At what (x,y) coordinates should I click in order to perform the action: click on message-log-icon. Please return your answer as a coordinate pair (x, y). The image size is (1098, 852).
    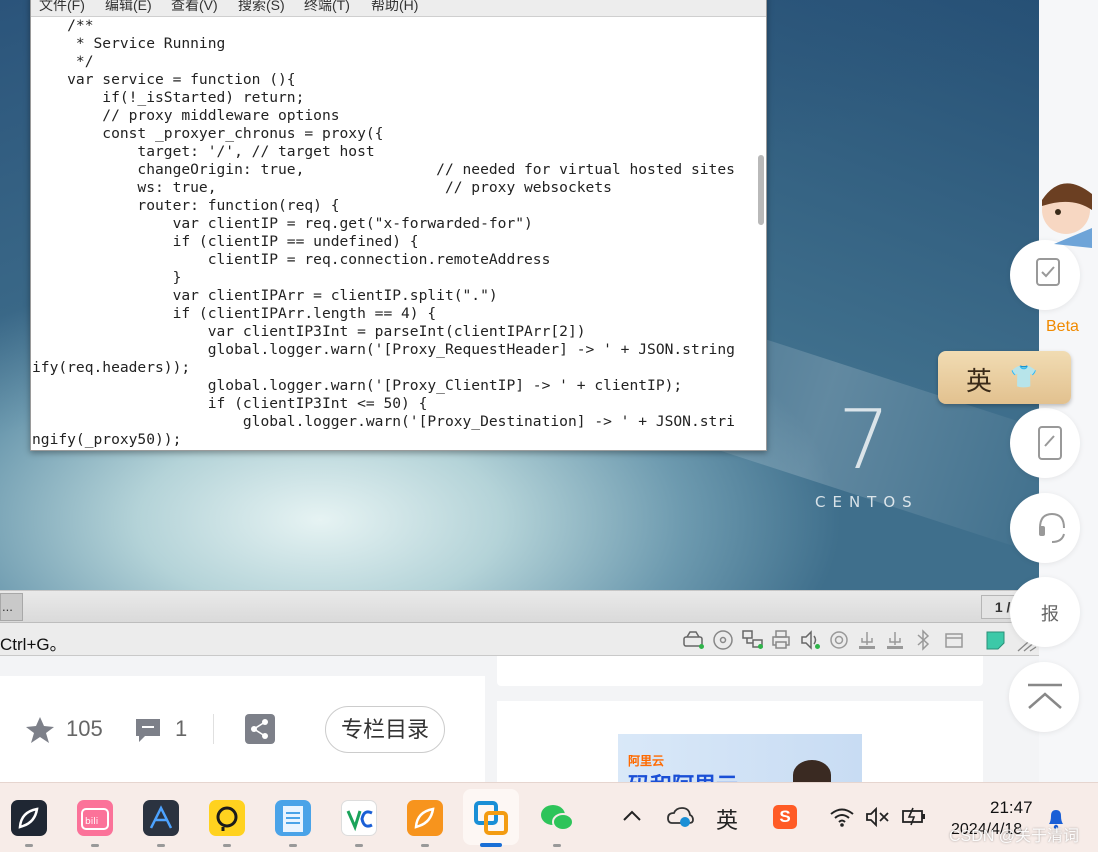
    Looking at the image, I should click on (996, 640).